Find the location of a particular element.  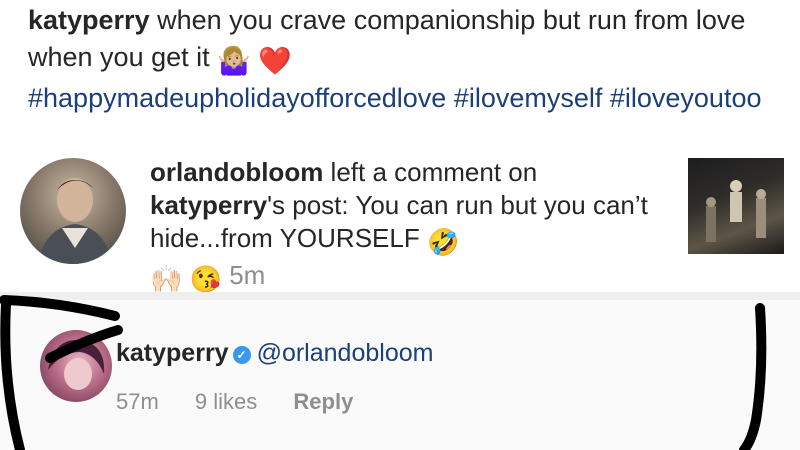

notification-username: orlandobloom is located at coordinates (236, 172).